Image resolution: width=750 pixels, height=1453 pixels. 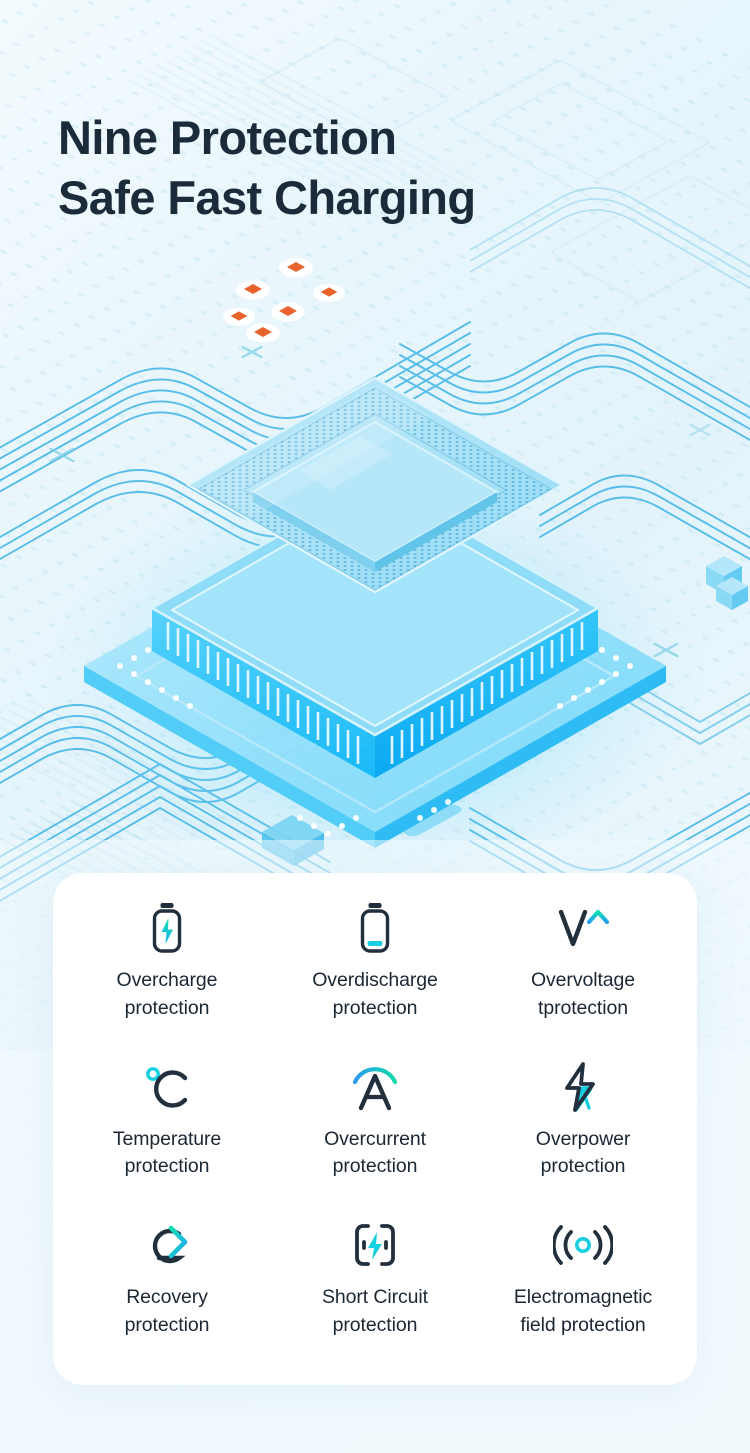 What do you see at coordinates (267, 168) in the screenshot?
I see `page-title: Nine Protection Safe Fast Charging` at bounding box center [267, 168].